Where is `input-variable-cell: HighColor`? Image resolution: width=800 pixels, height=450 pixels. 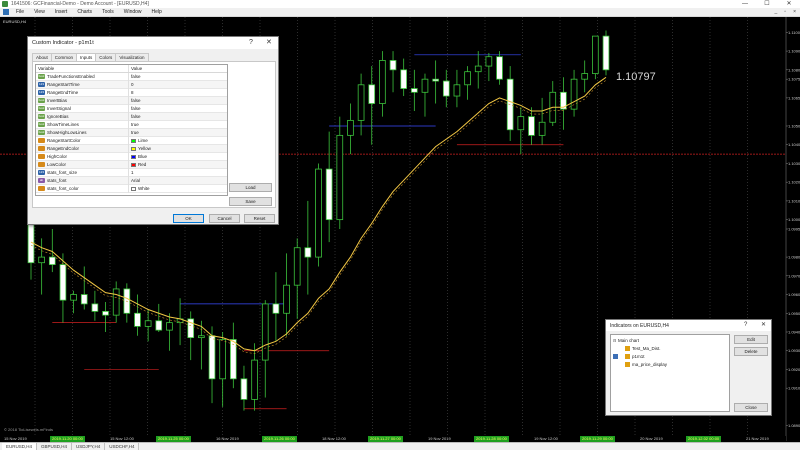
input-variable-cell: HighColor is located at coordinates (82, 156).